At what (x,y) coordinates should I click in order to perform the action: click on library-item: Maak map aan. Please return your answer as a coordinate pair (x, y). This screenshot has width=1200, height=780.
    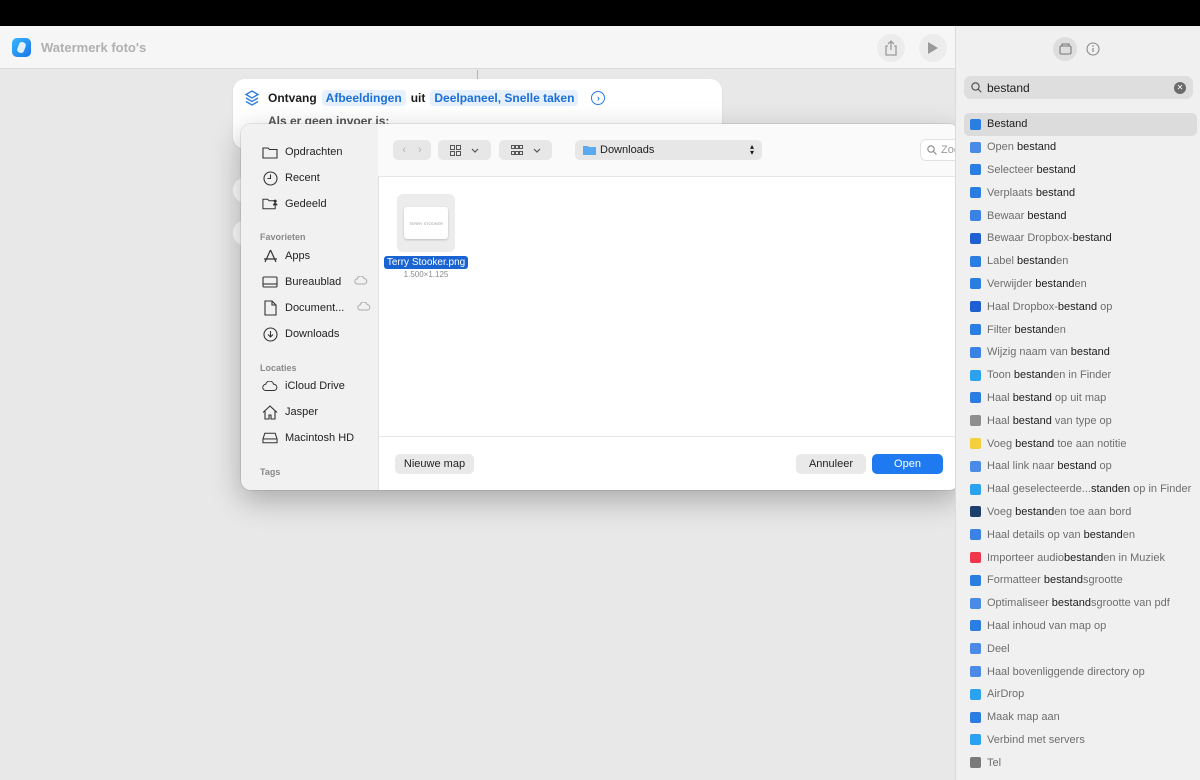
    Looking at the image, I should click on (1080, 717).